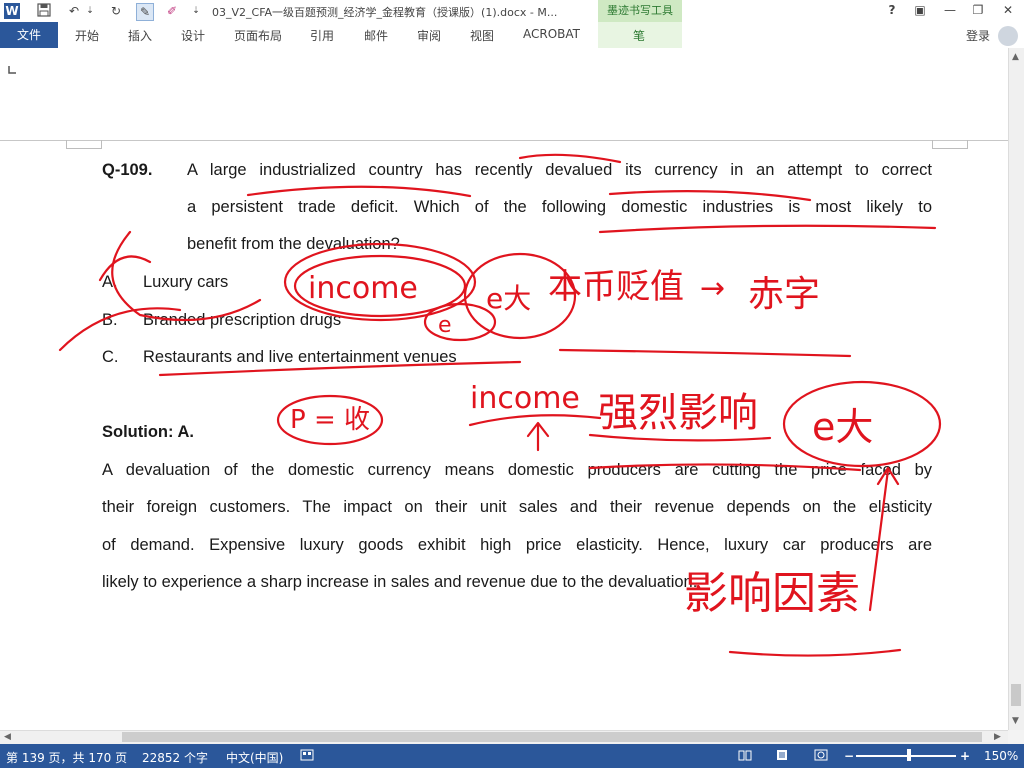  What do you see at coordinates (552, 737) in the screenshot?
I see `horizontal-scroll-thumb` at bounding box center [552, 737].